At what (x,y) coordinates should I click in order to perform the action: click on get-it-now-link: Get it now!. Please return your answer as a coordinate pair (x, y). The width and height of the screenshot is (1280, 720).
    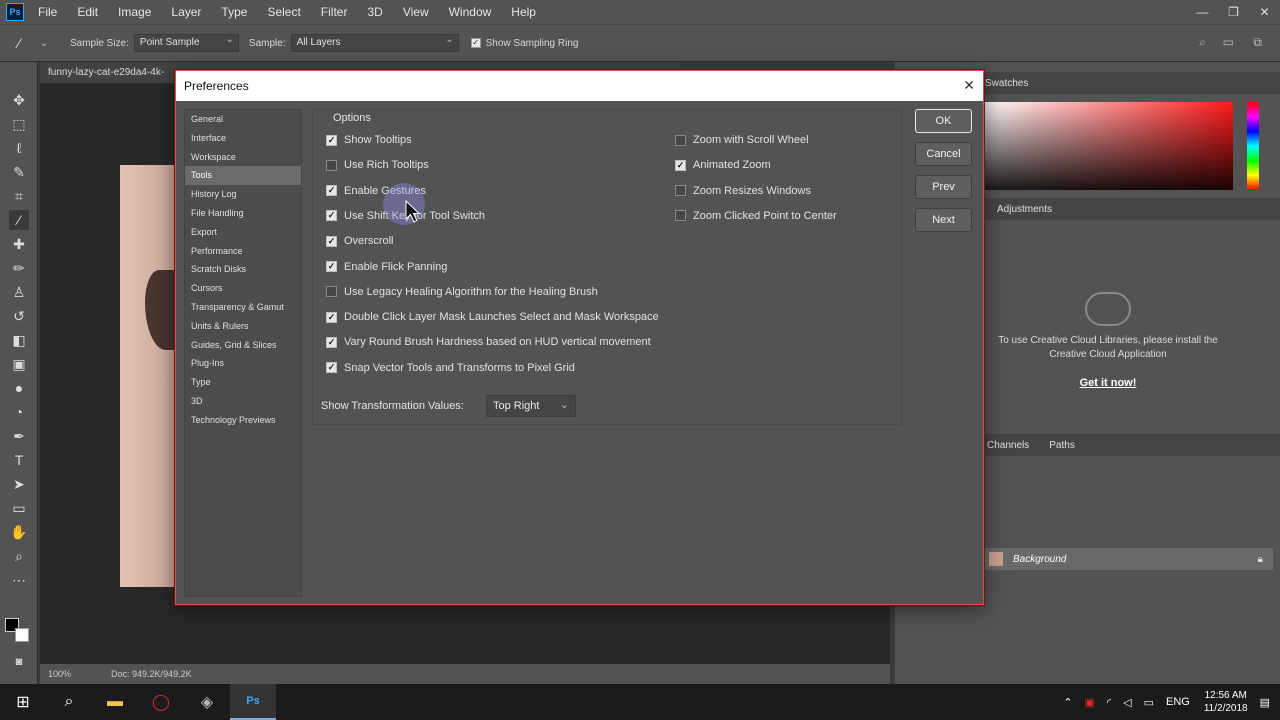
    Looking at the image, I should click on (1108, 383).